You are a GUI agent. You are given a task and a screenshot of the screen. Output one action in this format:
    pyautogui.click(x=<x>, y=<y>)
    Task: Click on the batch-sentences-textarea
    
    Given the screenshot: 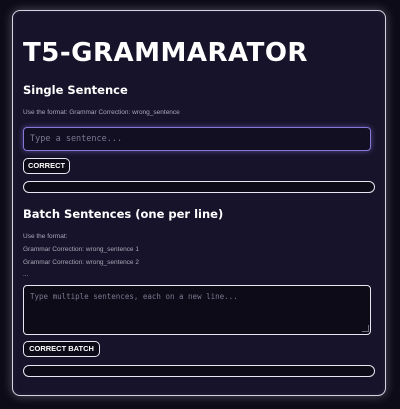 What is the action you would take?
    pyautogui.click(x=197, y=310)
    